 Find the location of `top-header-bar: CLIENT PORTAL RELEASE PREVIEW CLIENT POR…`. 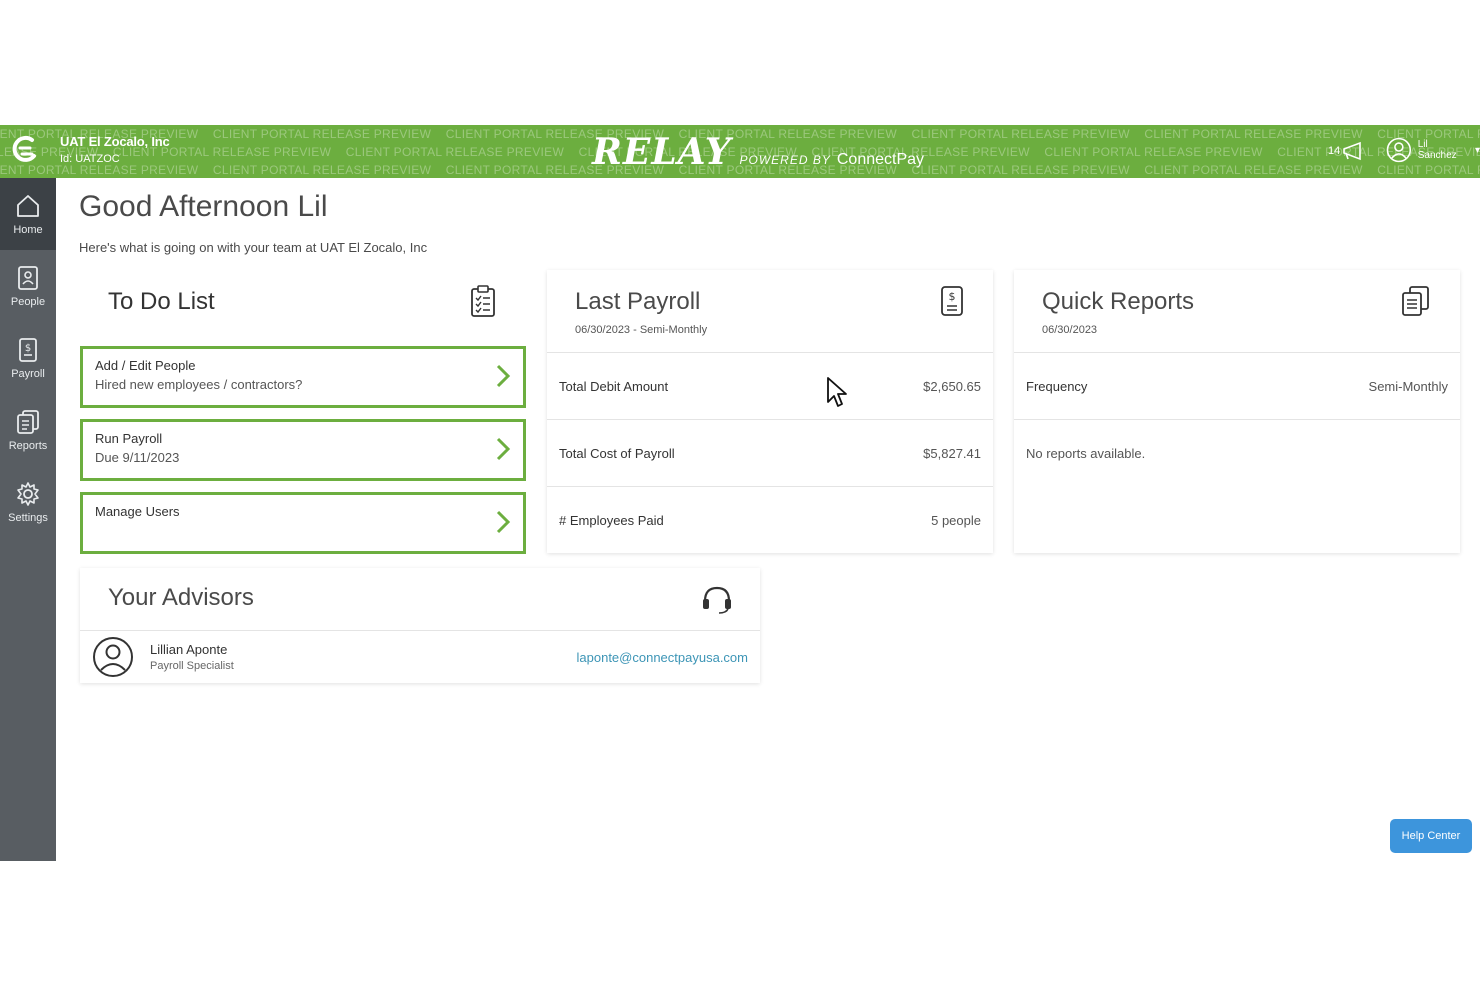

top-header-bar: CLIENT PORTAL RELEASE PREVIEW CLIENT POR… is located at coordinates (740, 151).